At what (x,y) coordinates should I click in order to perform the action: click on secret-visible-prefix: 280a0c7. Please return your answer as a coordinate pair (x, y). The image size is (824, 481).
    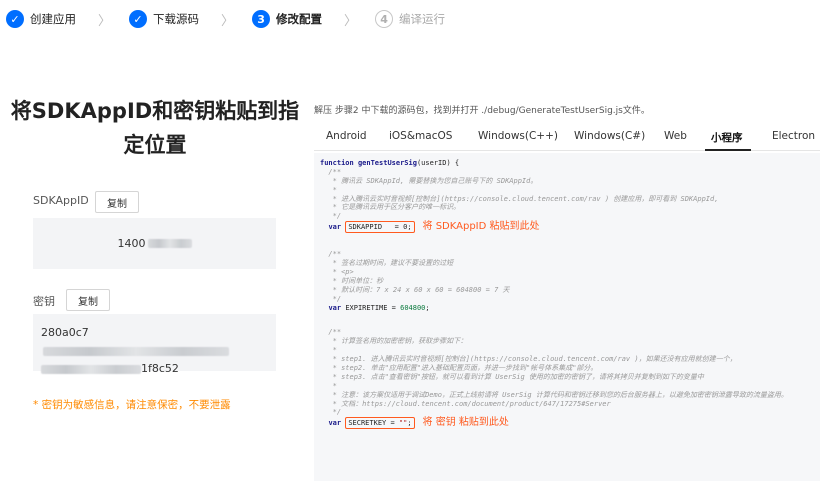
    Looking at the image, I should click on (65, 332).